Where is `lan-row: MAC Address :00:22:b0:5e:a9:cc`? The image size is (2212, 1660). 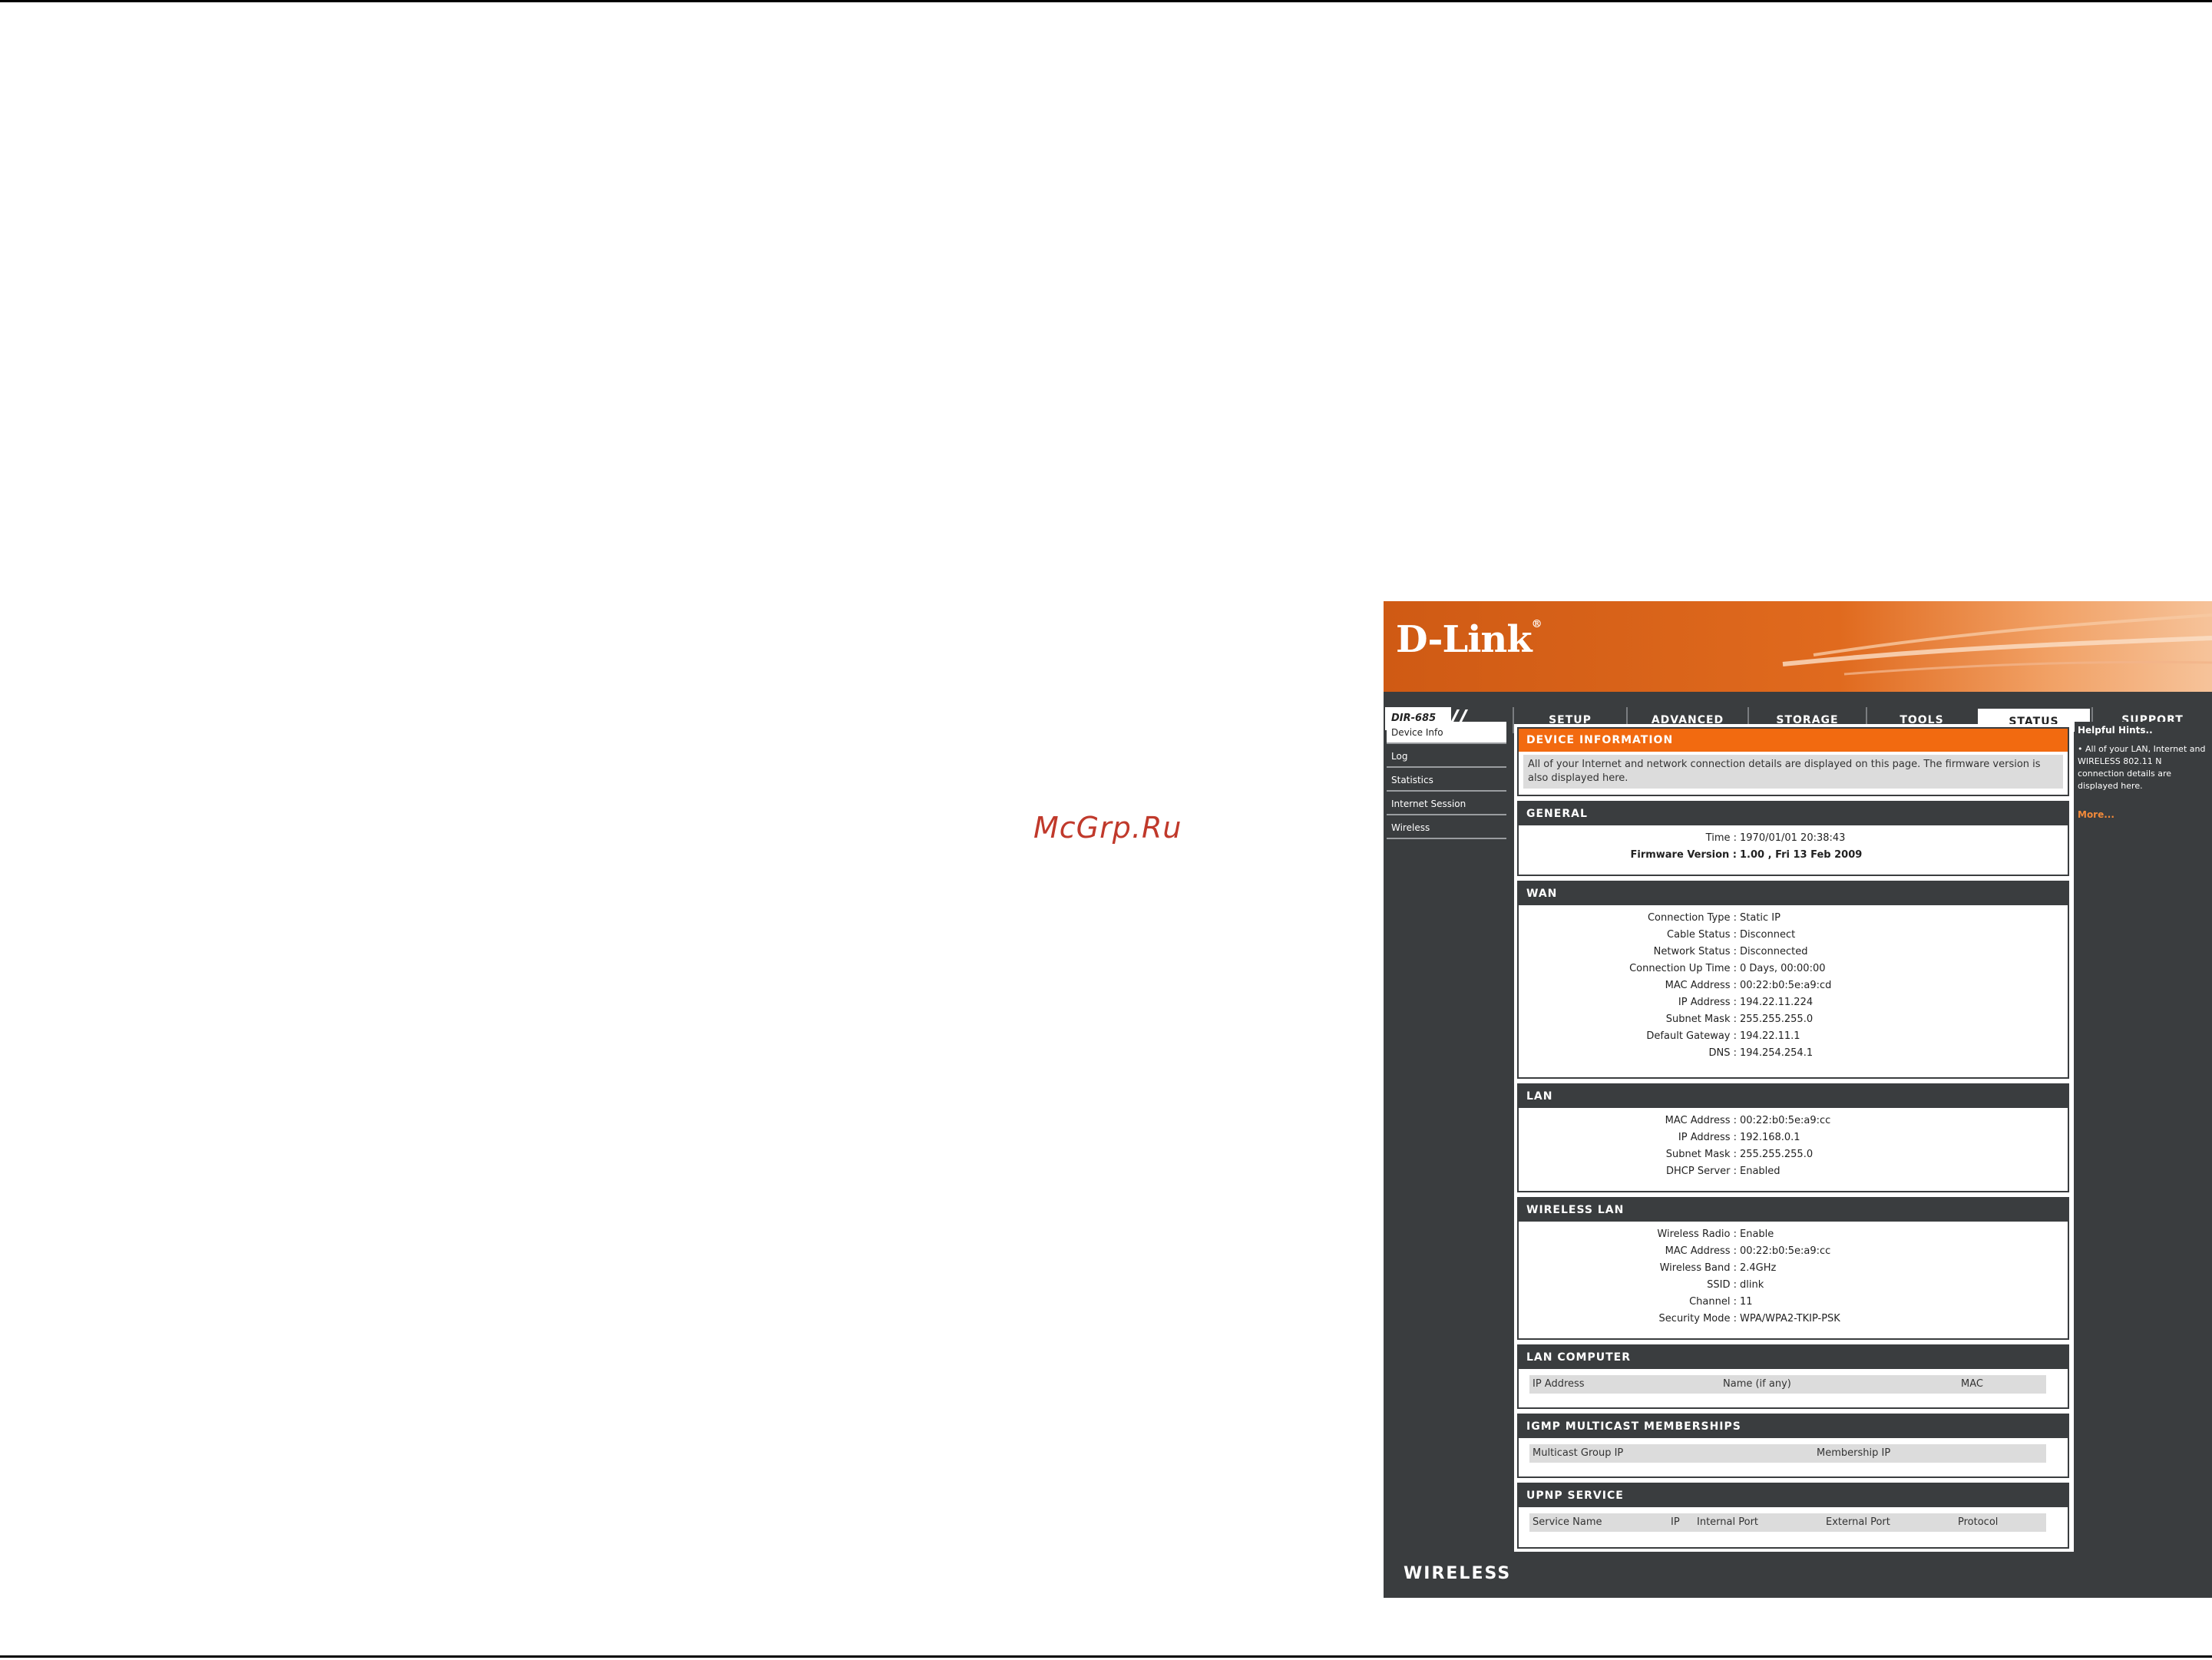
lan-row: MAC Address :00:22:b0:5e:a9:cc is located at coordinates (1794, 1121).